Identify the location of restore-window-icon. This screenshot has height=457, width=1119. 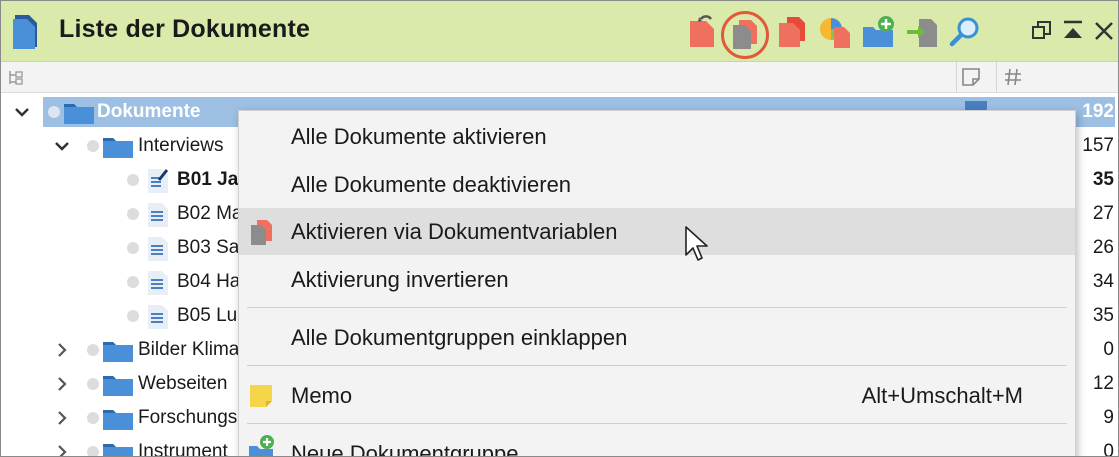
(1042, 31).